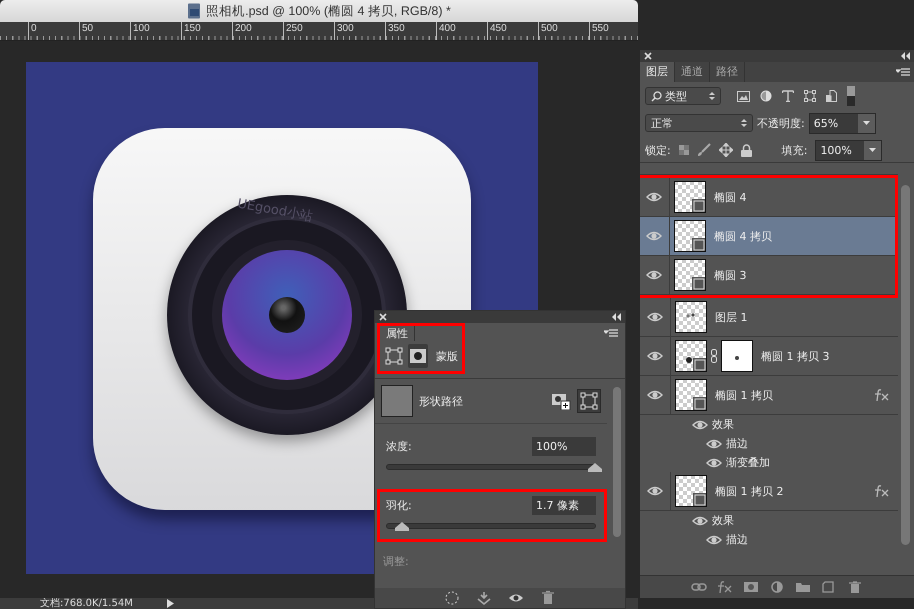 The height and width of the screenshot is (609, 914). Describe the element at coordinates (512, 31) in the screenshot. I see `ruler-label: 450` at that location.